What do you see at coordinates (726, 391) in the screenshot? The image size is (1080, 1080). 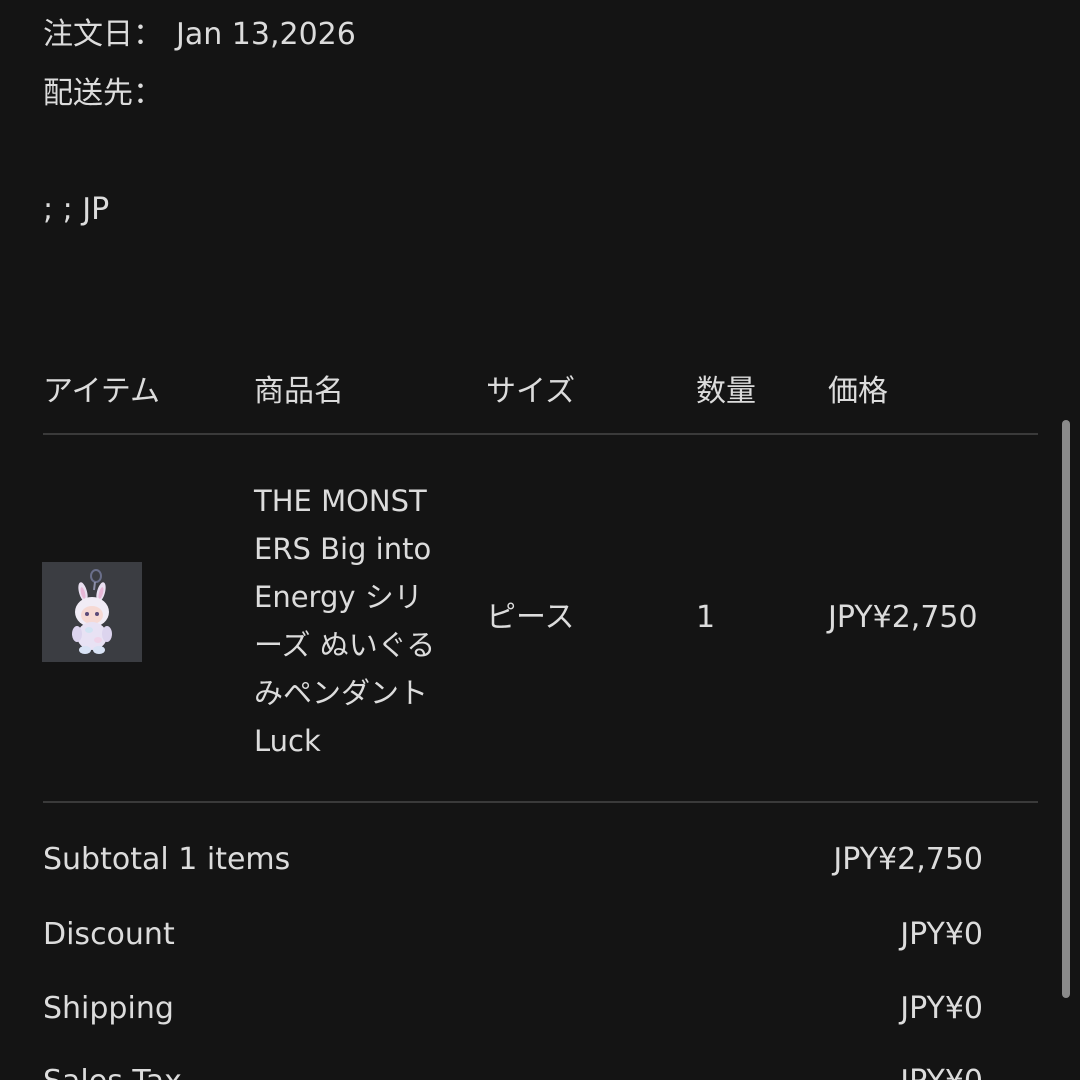 I see `column-header-quantity: 数量` at bounding box center [726, 391].